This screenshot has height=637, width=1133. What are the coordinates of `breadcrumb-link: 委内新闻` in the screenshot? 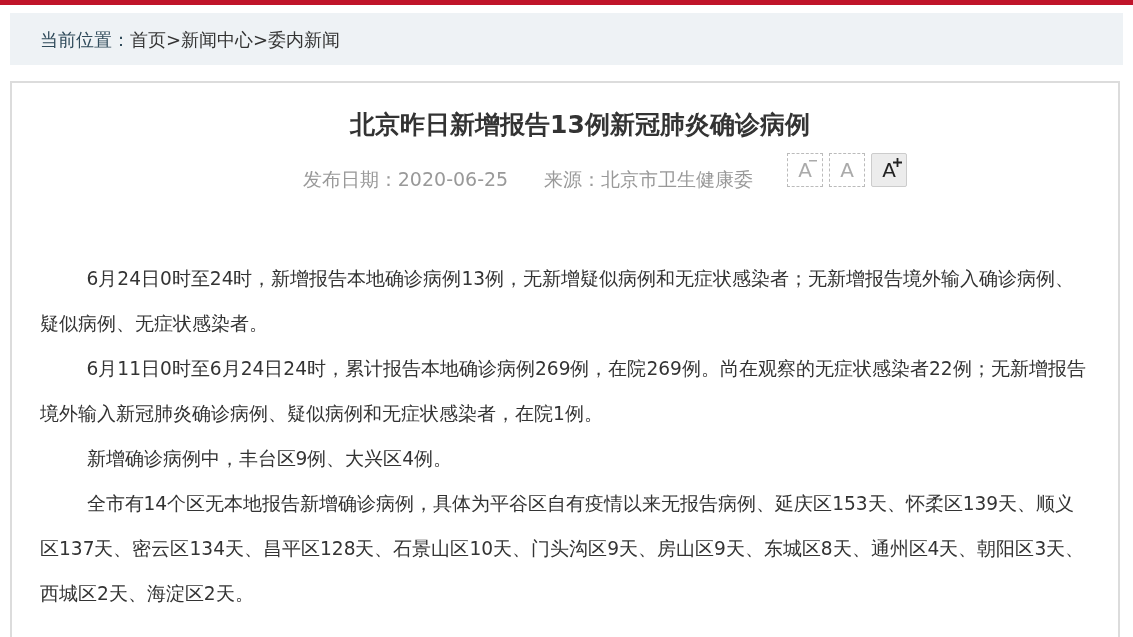 It's located at (304, 39).